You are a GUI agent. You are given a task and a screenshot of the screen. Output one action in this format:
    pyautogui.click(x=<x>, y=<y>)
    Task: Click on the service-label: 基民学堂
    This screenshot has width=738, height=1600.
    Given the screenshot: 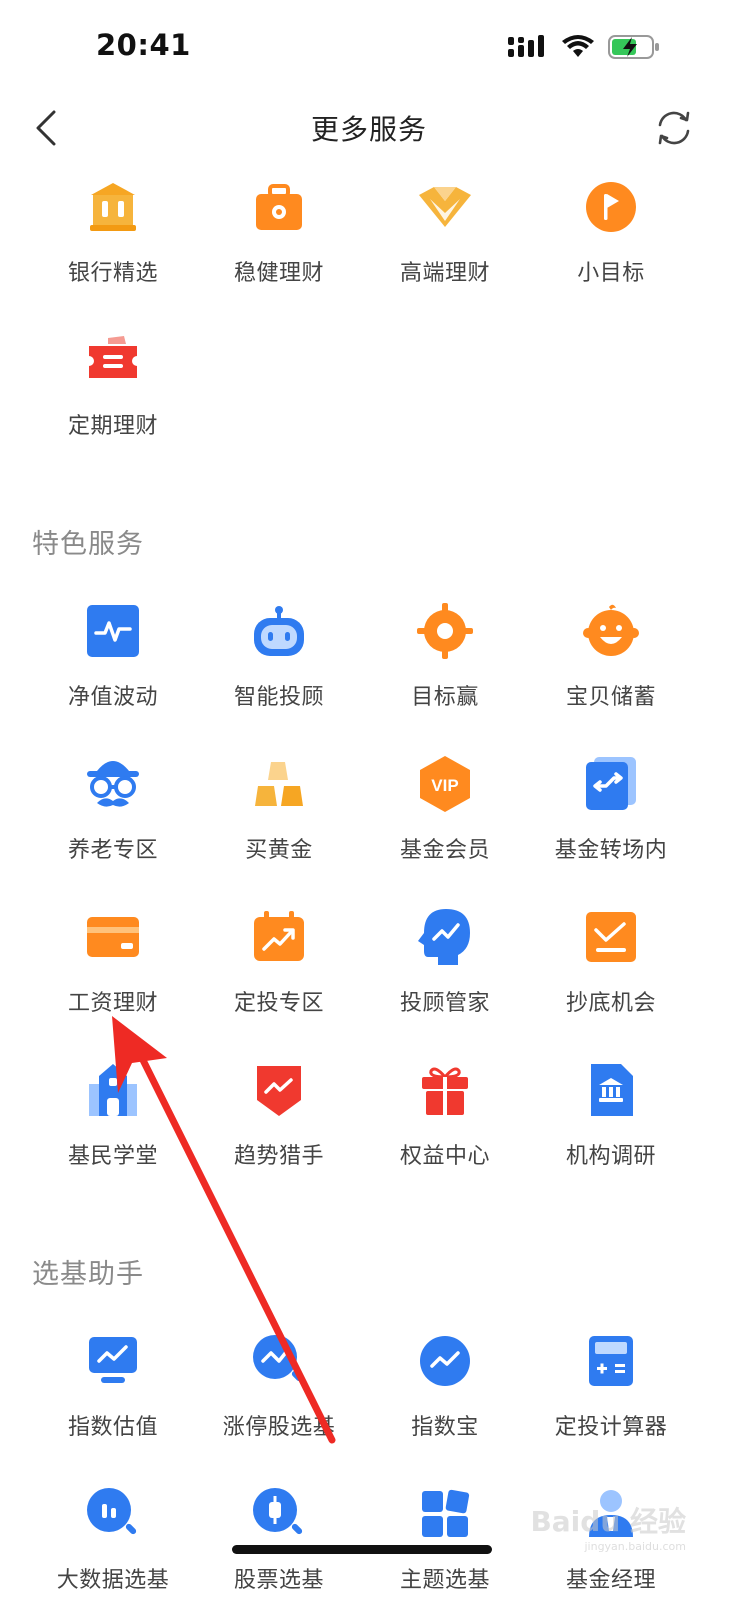 What is the action you would take?
    pyautogui.click(x=112, y=1156)
    